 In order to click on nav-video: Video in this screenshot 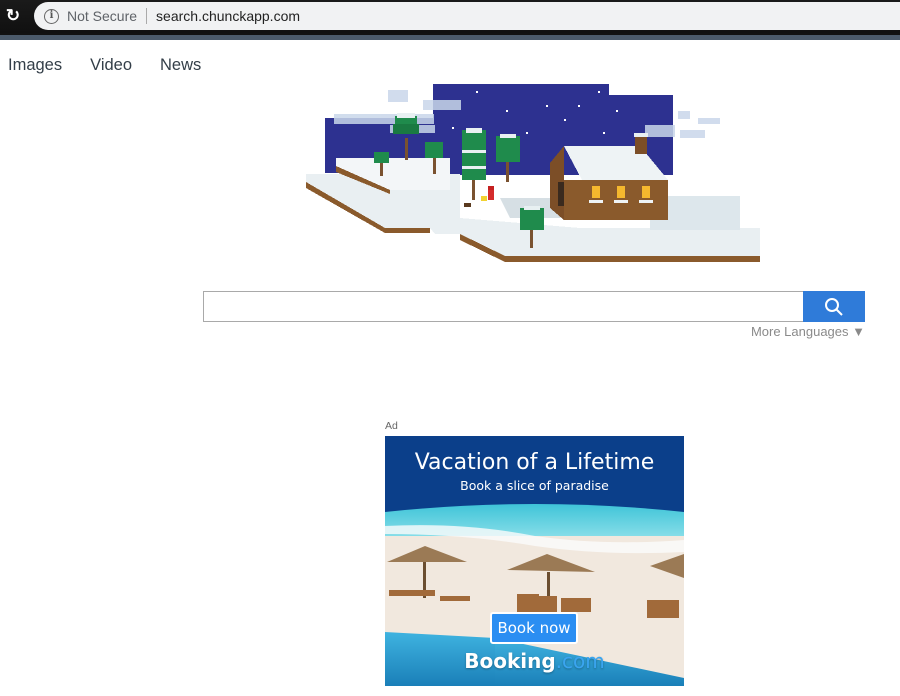, I will do `click(111, 65)`.